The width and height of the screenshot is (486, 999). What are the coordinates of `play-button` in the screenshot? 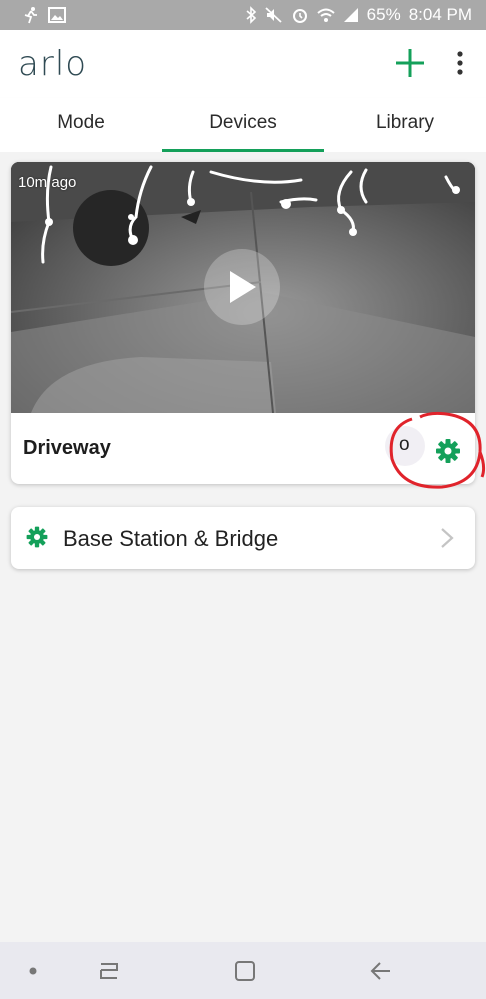 It's located at (242, 287).